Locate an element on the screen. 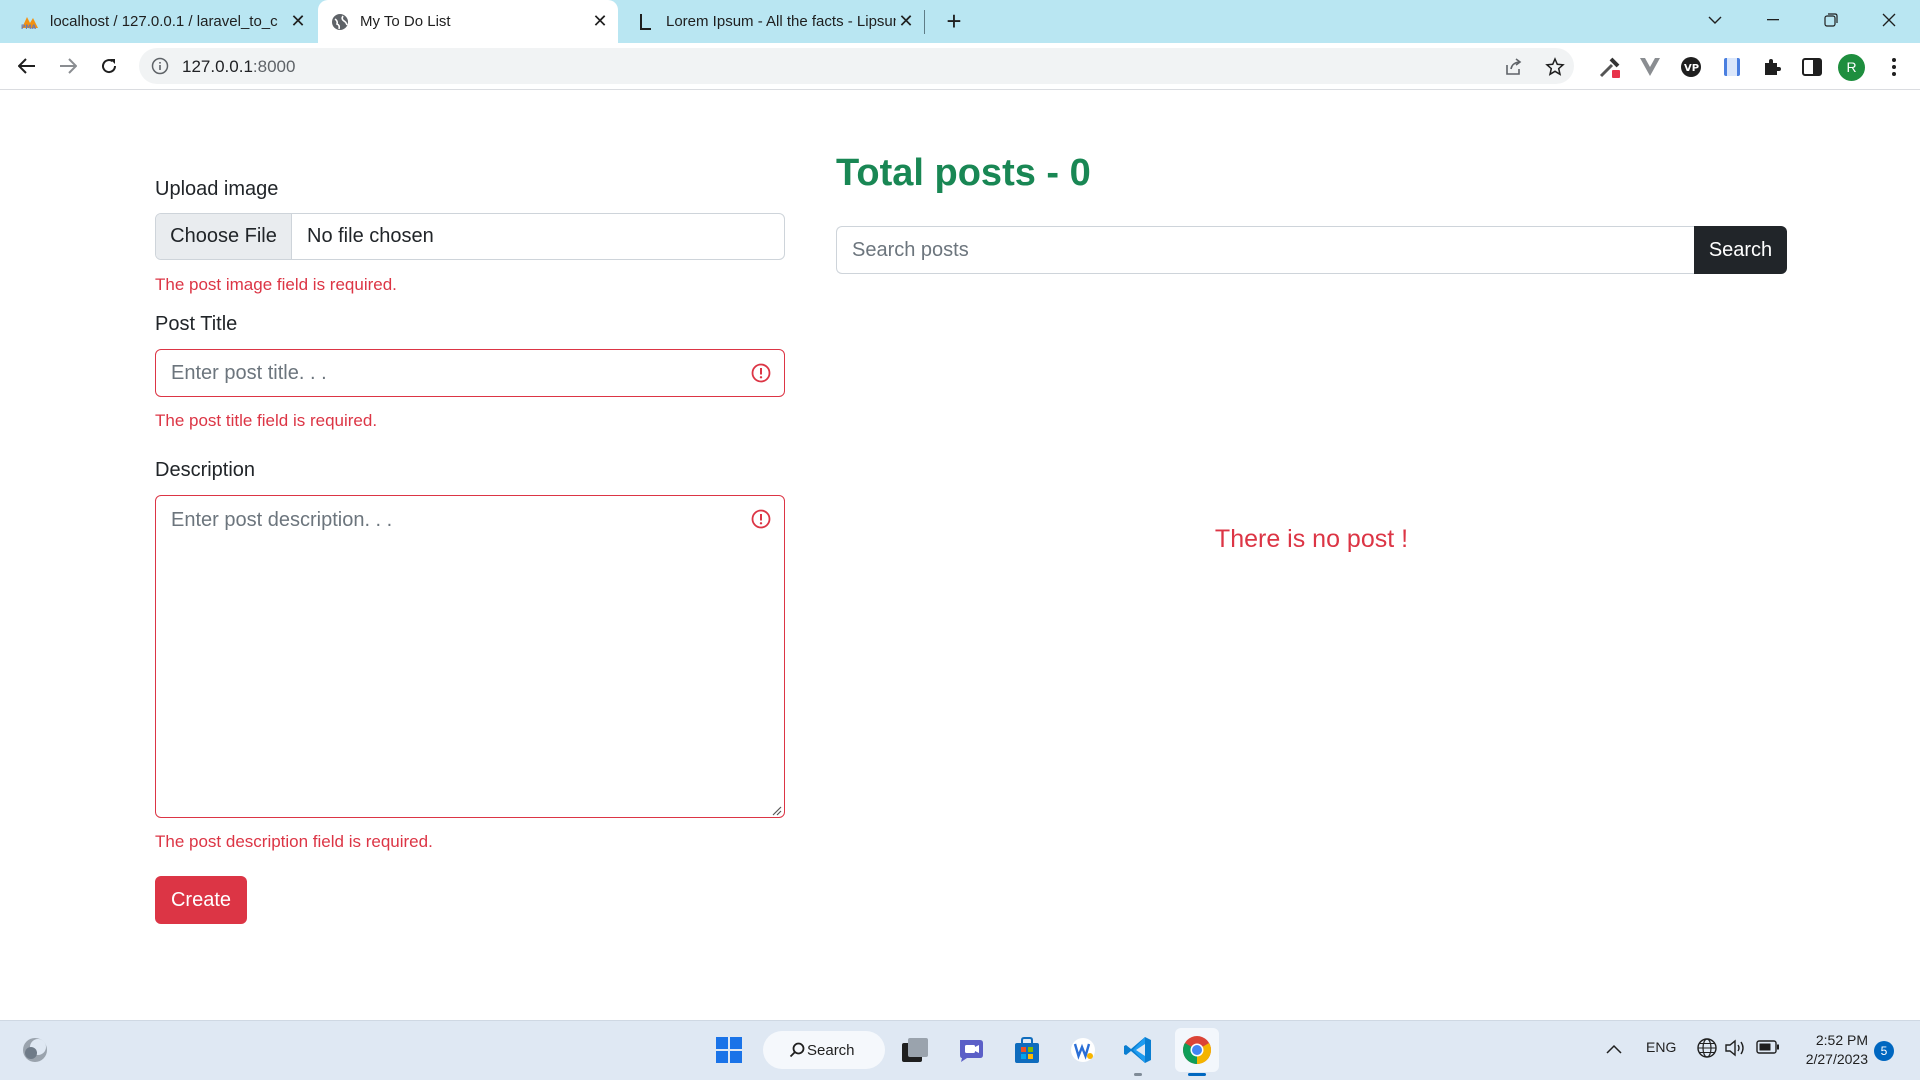  post-title-placeholder: Enter post title. . . is located at coordinates (249, 373).